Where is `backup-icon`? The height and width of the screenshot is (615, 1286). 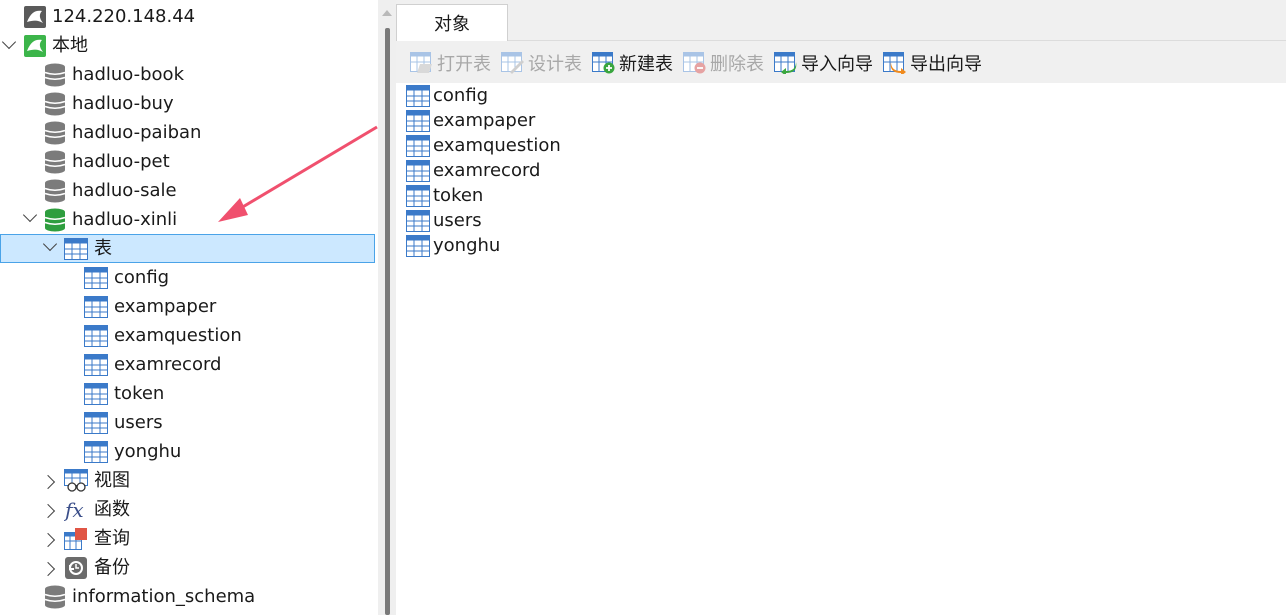 backup-icon is located at coordinates (76, 568).